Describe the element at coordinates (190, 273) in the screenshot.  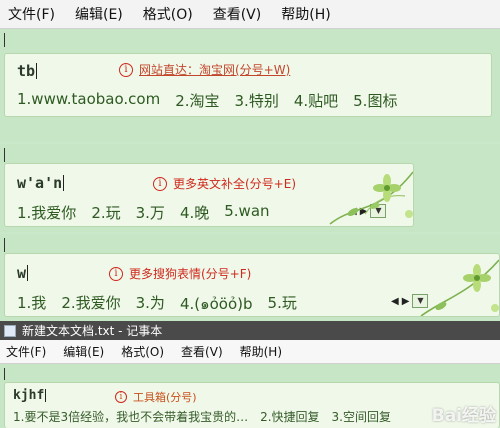
I see `hint-text: 更多搜狗表情(分号+F)` at that location.